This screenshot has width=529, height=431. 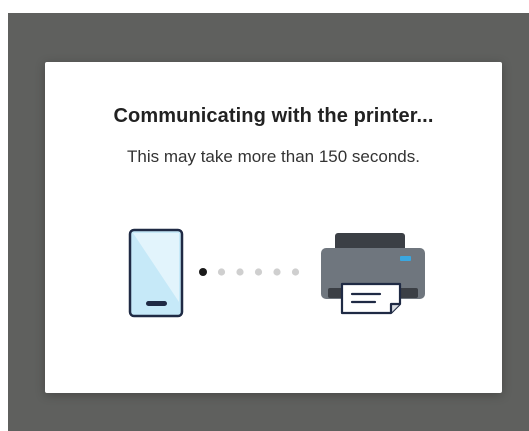 I want to click on printer-icon, so click(x=373, y=274).